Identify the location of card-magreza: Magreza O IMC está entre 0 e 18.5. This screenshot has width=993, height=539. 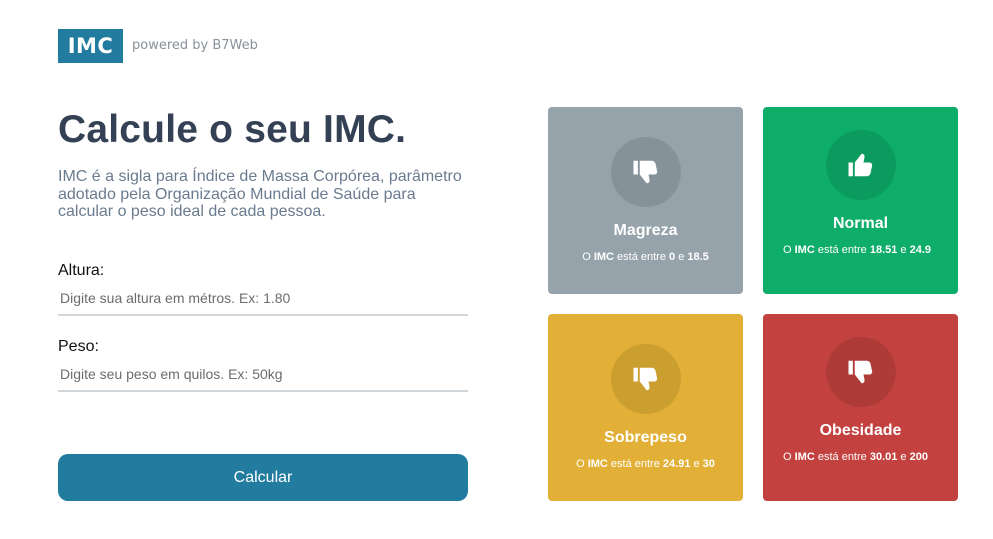
(645, 200).